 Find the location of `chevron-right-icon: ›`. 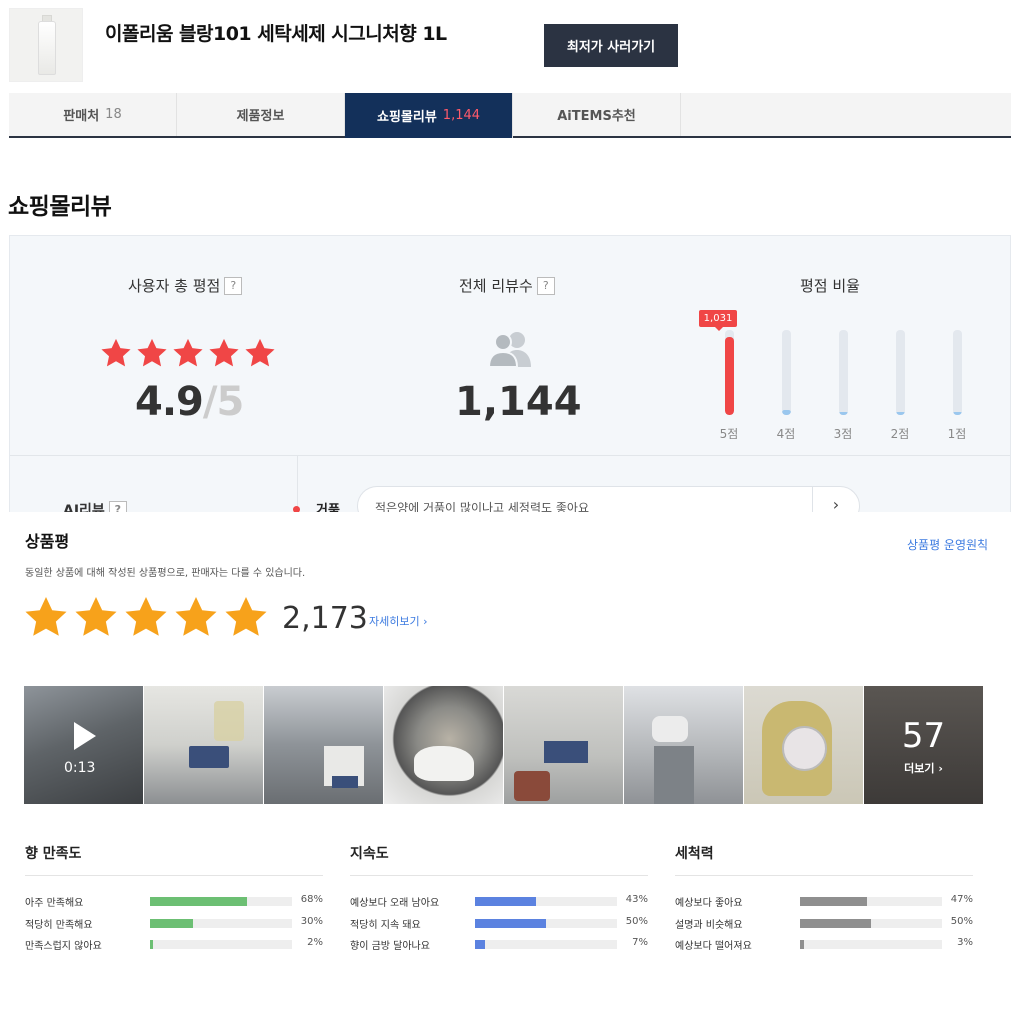

chevron-right-icon: › is located at coordinates (836, 500).